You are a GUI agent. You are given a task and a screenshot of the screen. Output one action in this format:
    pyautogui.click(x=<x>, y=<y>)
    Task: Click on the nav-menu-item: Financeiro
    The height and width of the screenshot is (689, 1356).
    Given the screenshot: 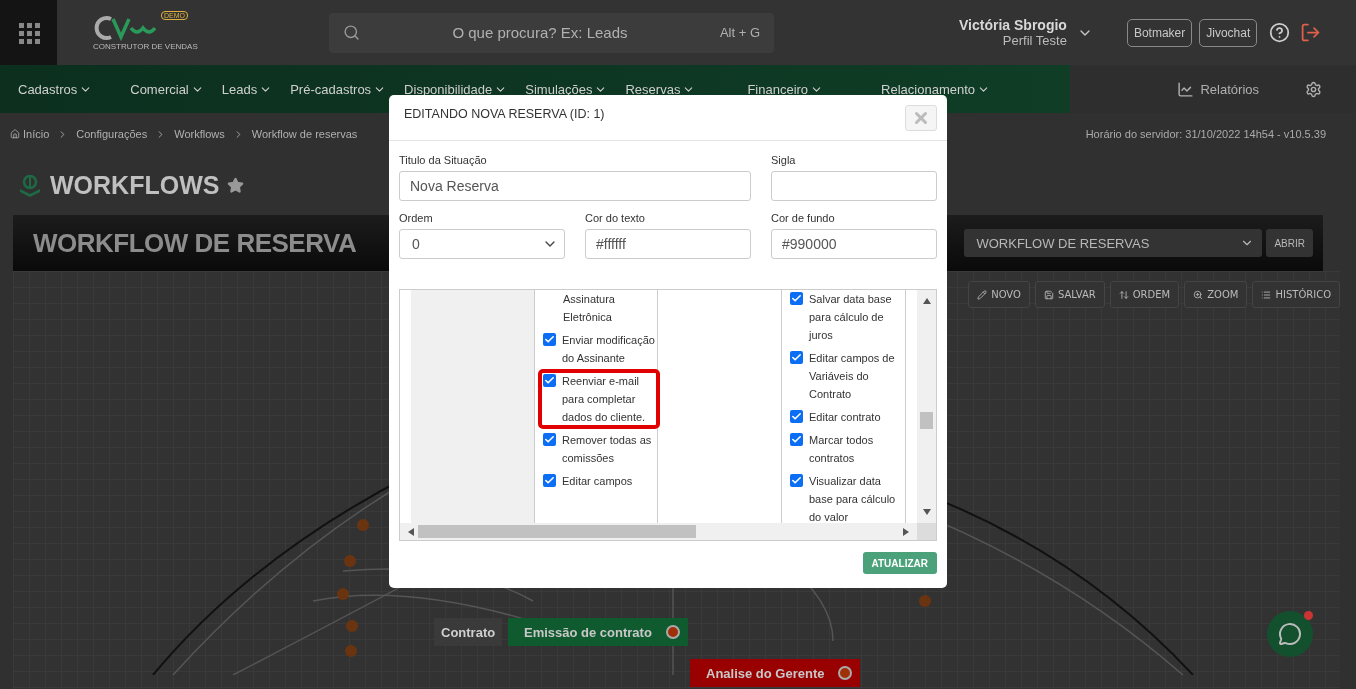 What is the action you would take?
    pyautogui.click(x=785, y=89)
    